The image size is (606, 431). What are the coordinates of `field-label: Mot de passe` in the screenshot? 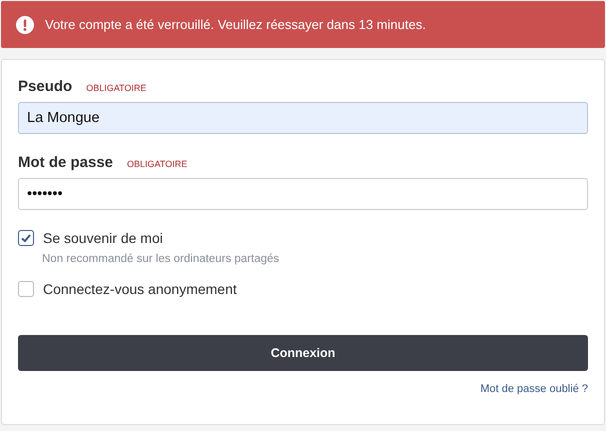 It's located at (66, 162).